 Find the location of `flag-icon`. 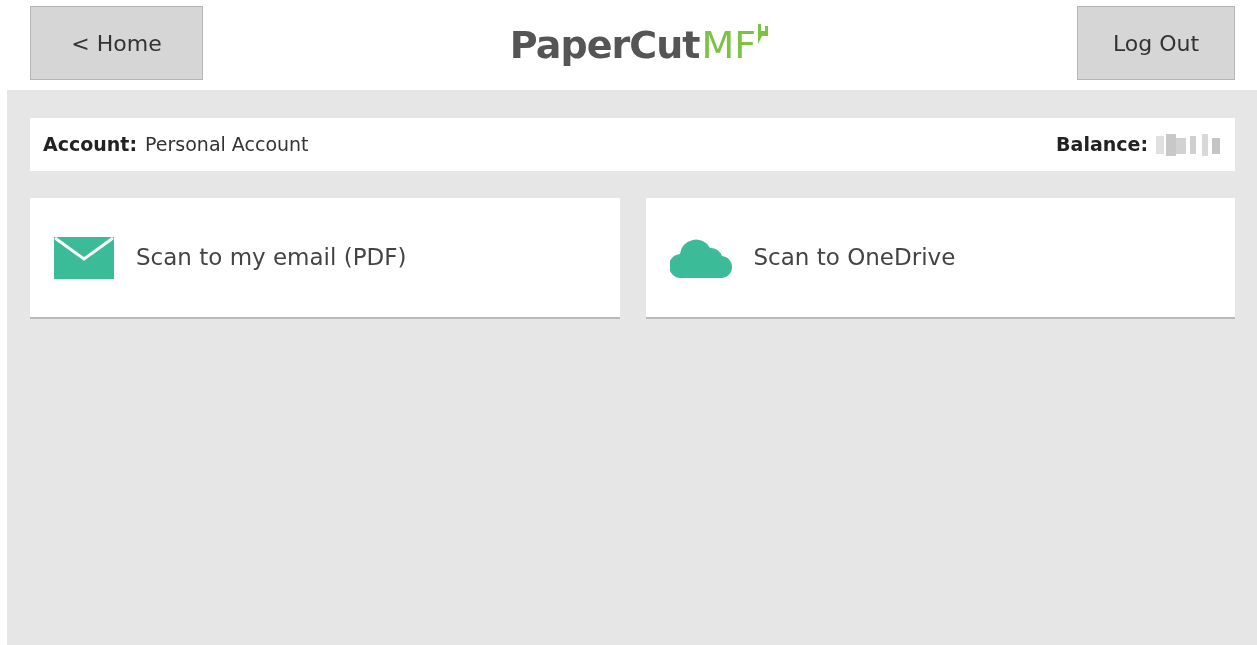

flag-icon is located at coordinates (763, 33).